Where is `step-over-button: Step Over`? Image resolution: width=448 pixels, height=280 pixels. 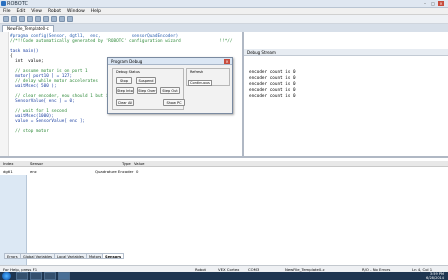 step-over-button: Step Over is located at coordinates (147, 90).